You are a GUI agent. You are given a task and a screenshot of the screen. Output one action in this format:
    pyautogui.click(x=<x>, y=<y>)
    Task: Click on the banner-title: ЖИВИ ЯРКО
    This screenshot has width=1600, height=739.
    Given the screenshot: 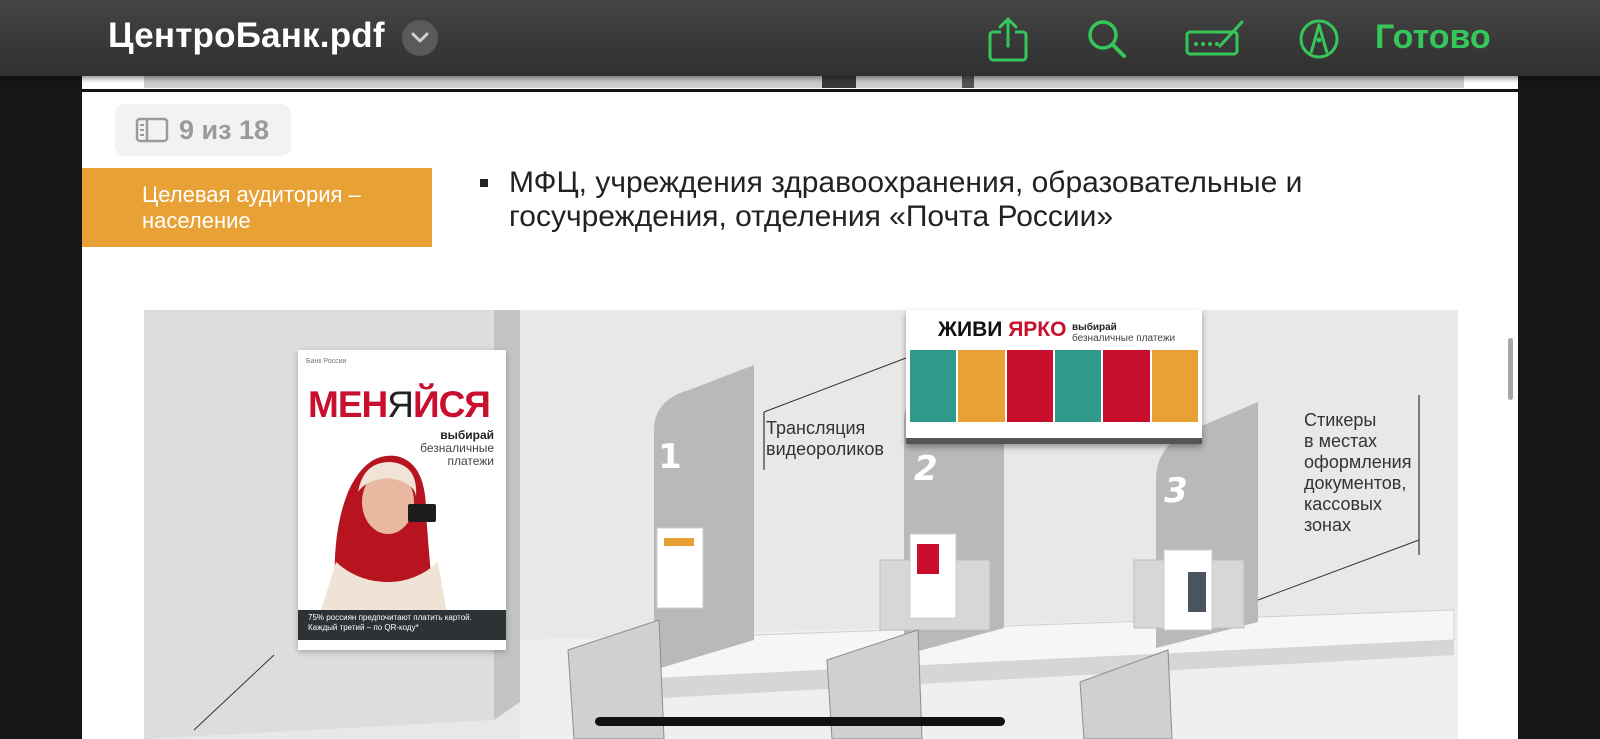 What is the action you would take?
    pyautogui.click(x=1002, y=329)
    